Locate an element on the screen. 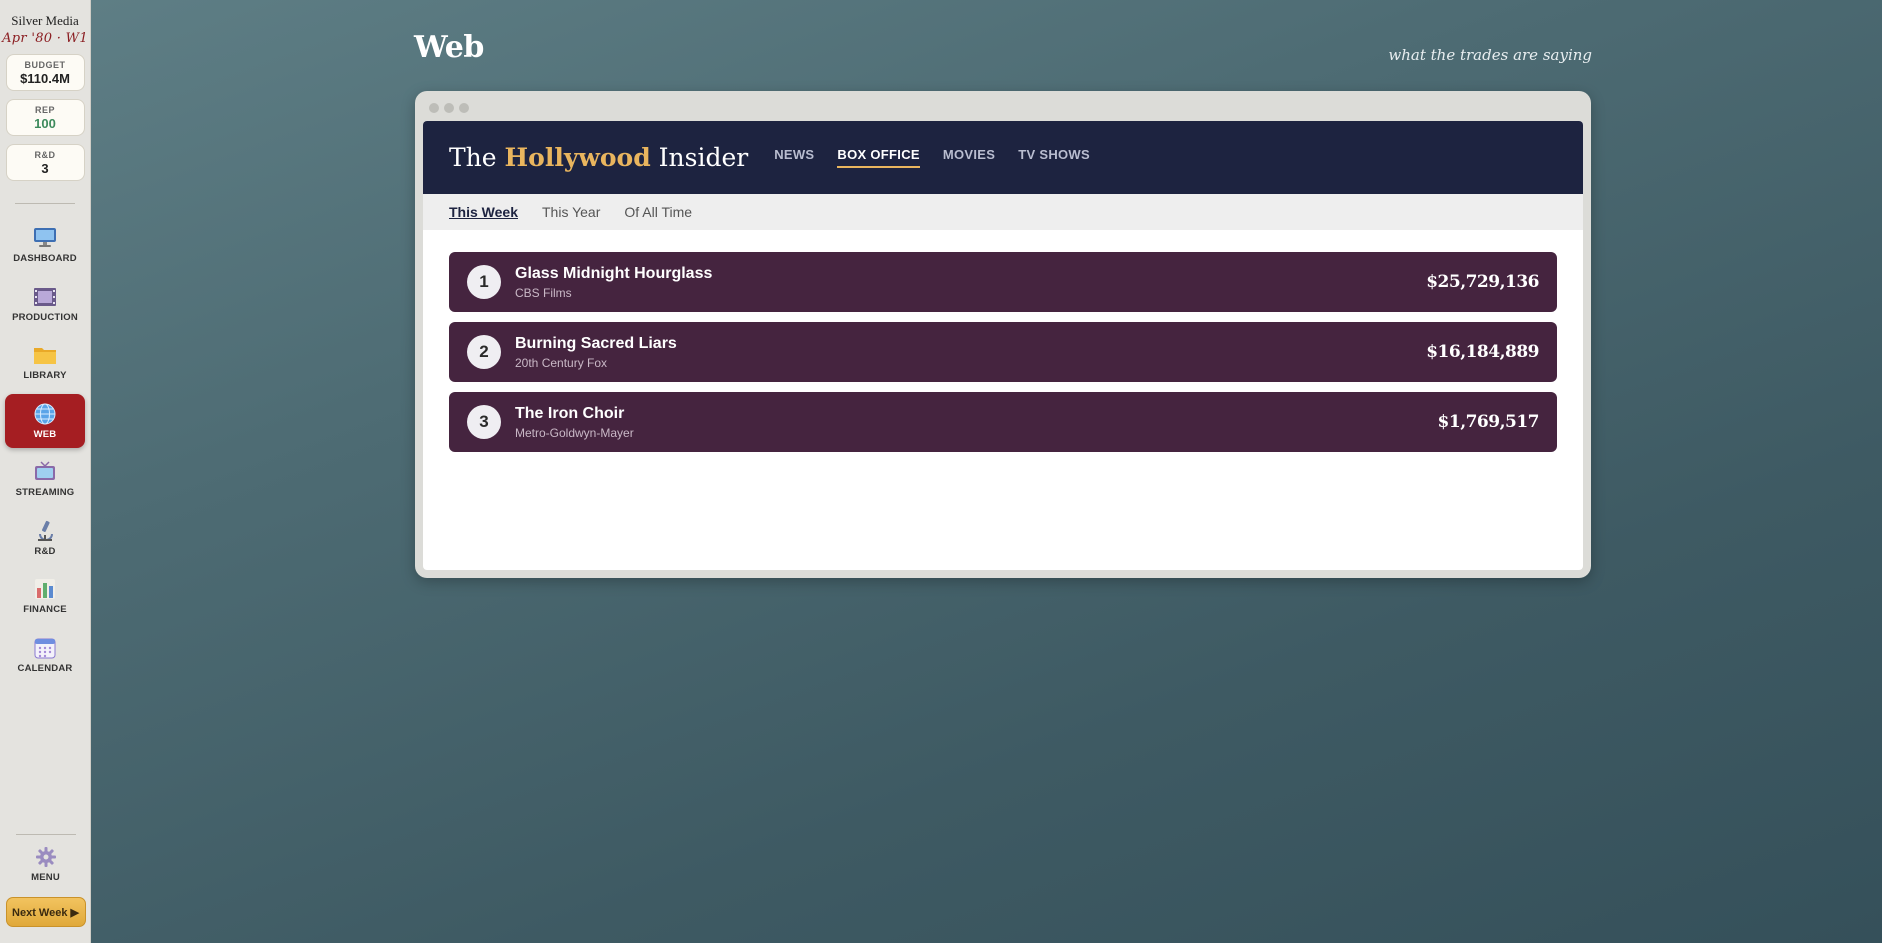 This screenshot has width=1882, height=943. film-title: The Iron Choir is located at coordinates (570, 413).